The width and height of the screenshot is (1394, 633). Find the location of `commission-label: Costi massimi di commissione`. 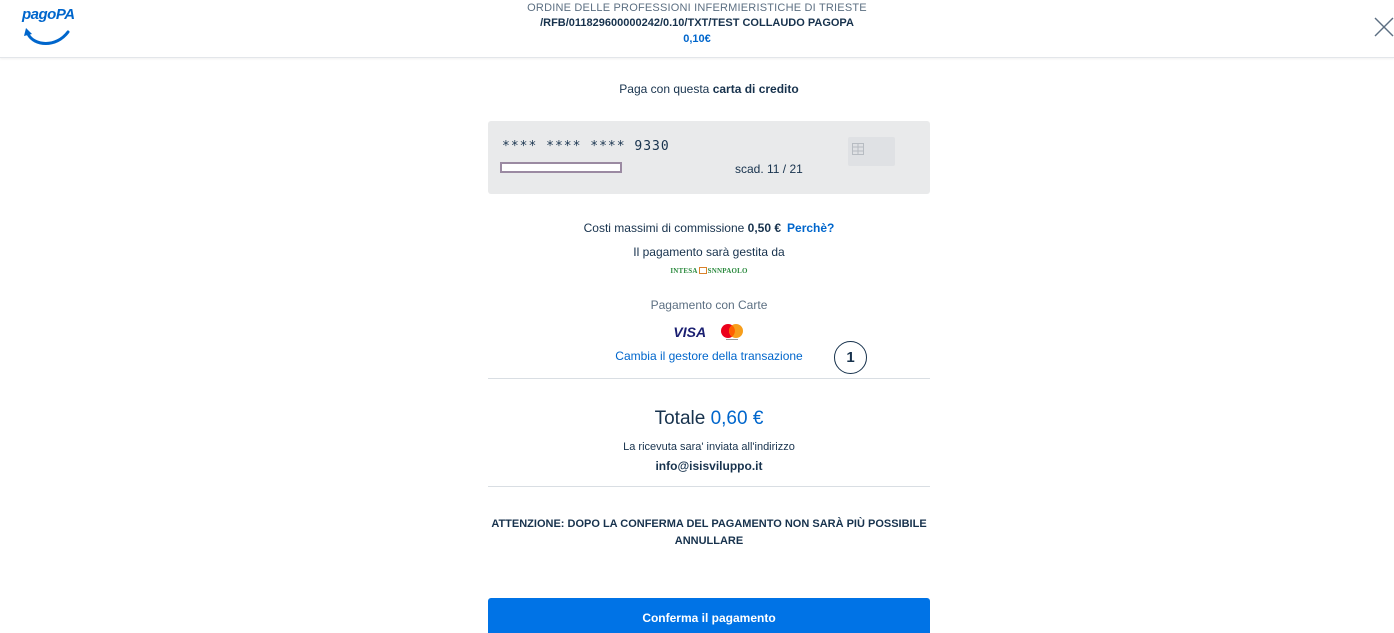

commission-label: Costi massimi di commissione is located at coordinates (665, 228).